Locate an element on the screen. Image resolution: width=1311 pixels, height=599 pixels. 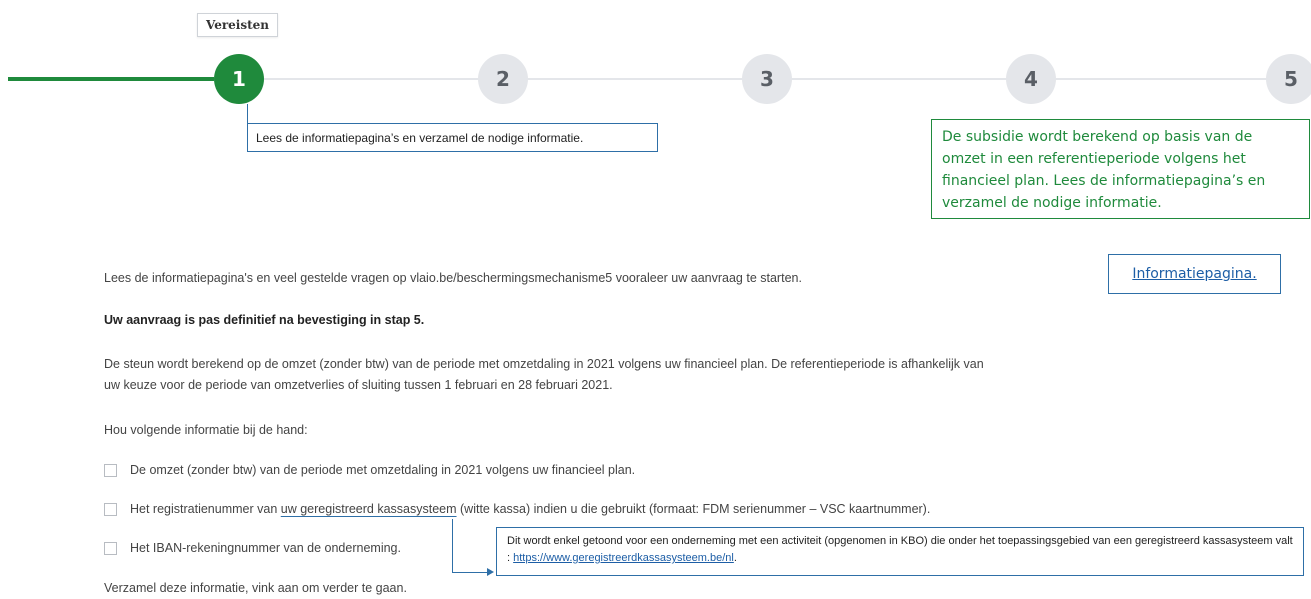
progress-line-completed is located at coordinates (111, 79).